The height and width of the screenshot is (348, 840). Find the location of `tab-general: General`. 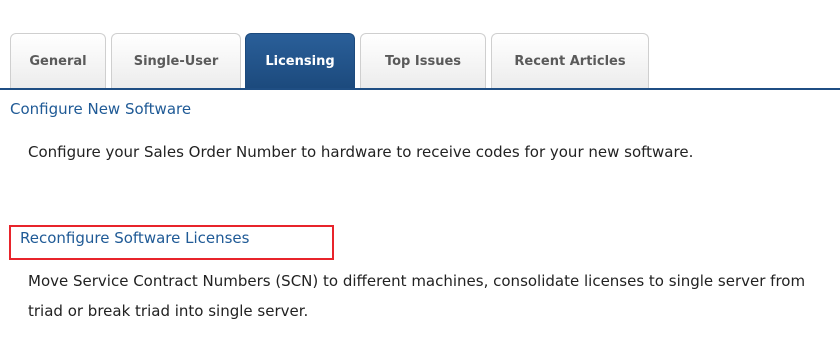

tab-general: General is located at coordinates (58, 60).